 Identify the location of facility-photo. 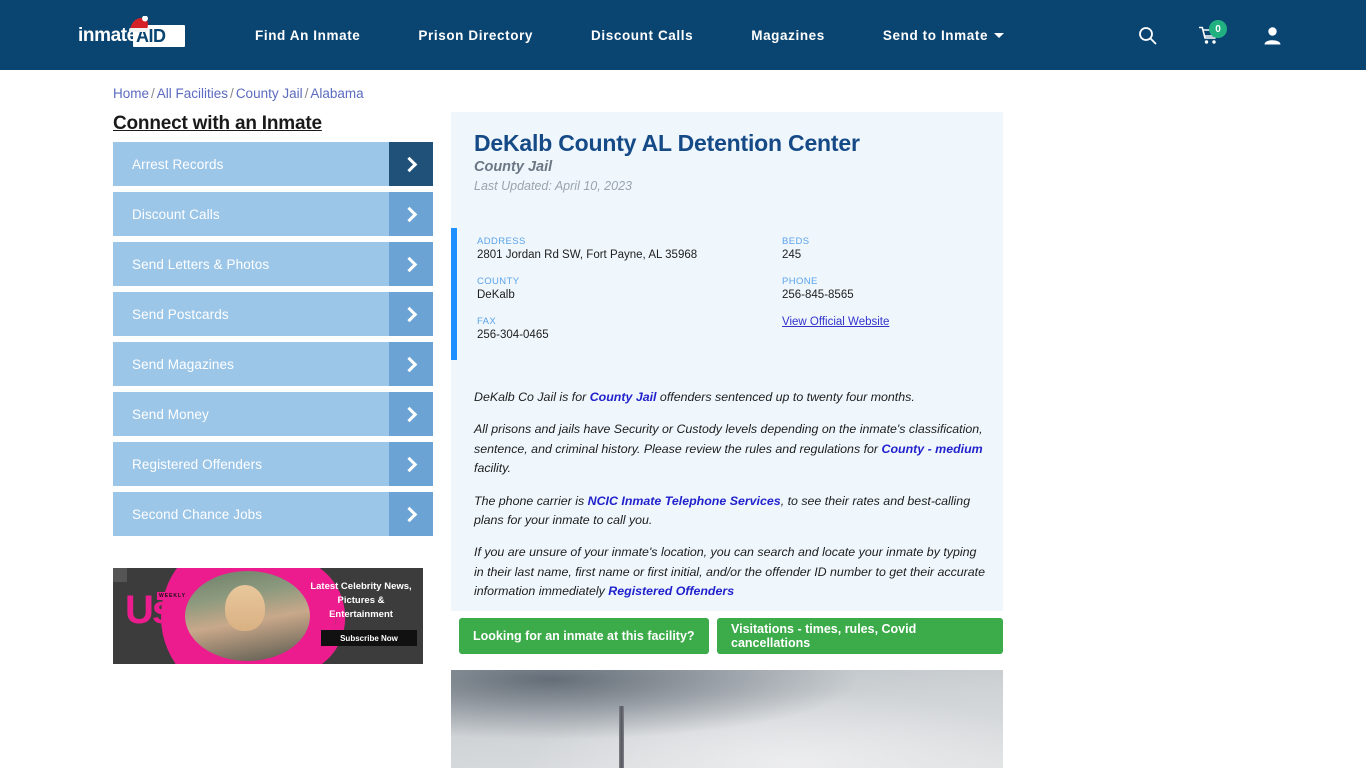
(727, 719).